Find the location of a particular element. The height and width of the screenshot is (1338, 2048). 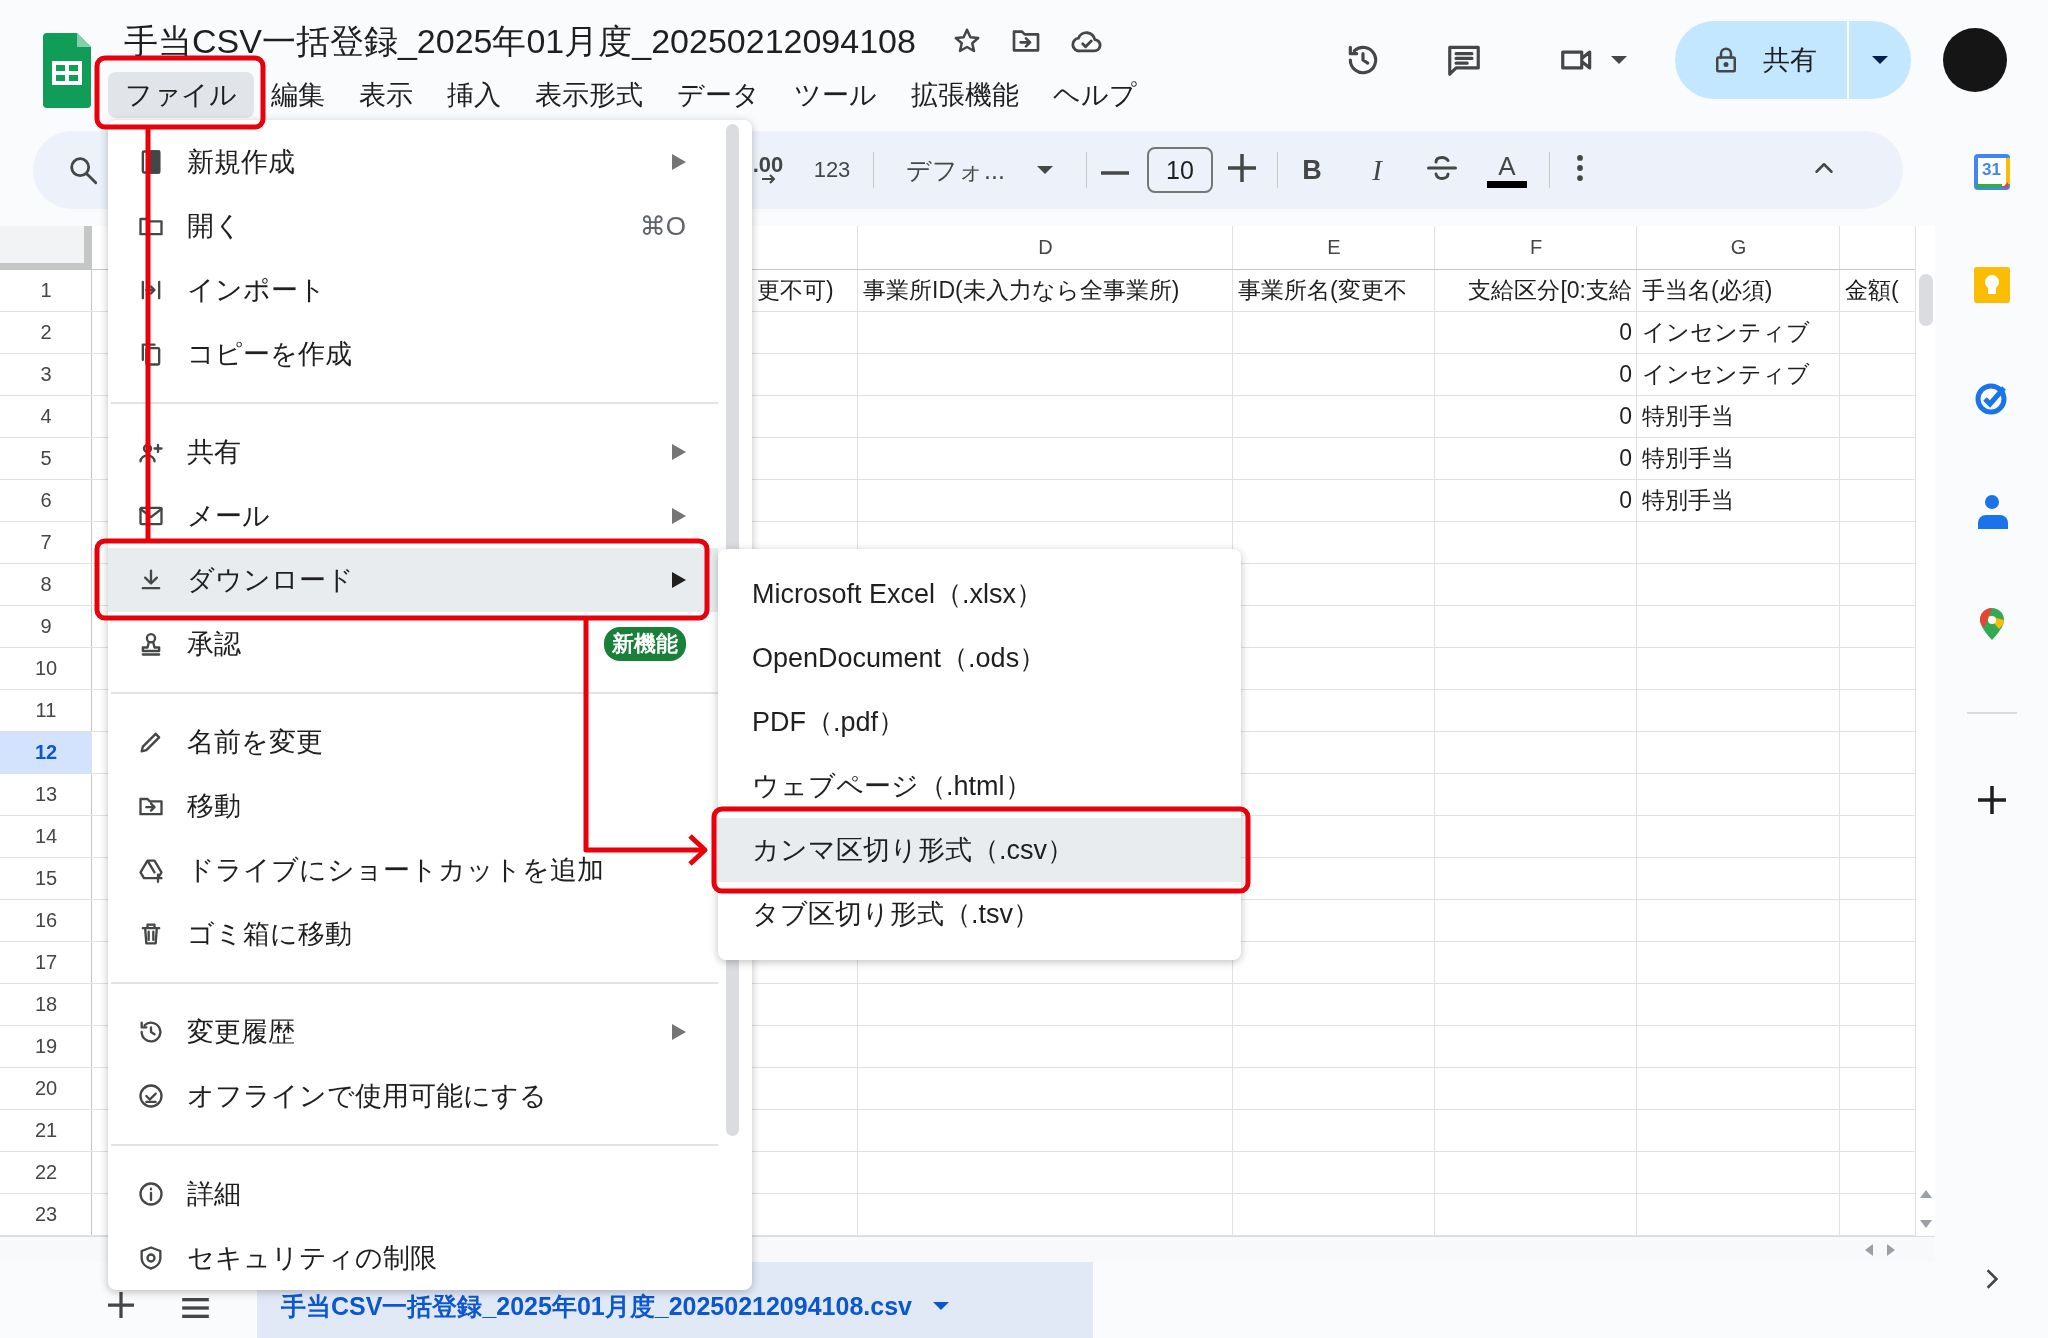

row-header: 22 is located at coordinates (46, 1173).